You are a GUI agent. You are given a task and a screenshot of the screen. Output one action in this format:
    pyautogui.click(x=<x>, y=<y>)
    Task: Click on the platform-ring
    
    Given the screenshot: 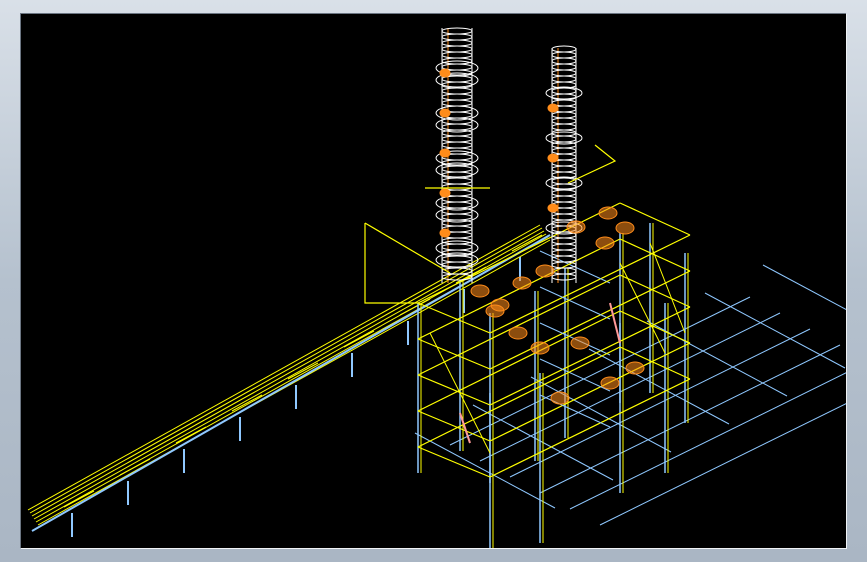 What is the action you would take?
    pyautogui.click(x=564, y=93)
    